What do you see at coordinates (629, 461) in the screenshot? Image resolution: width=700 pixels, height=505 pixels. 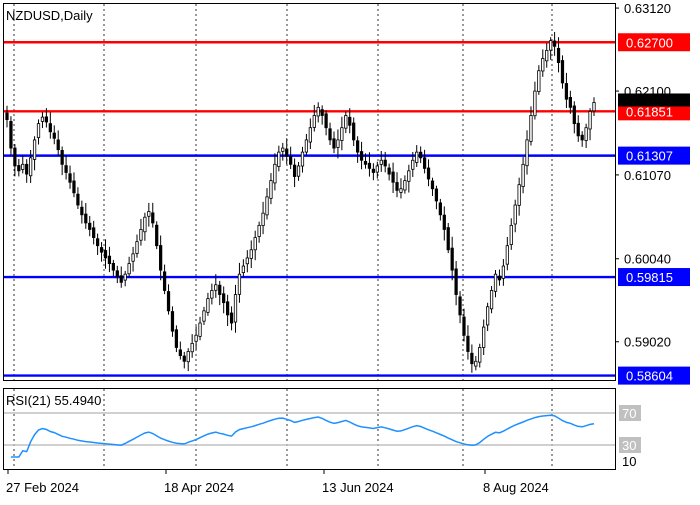 I see `rsi-tick-label: 10` at bounding box center [629, 461].